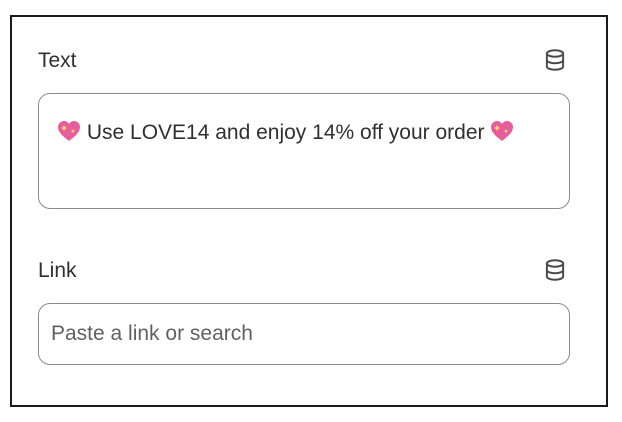 Image resolution: width=622 pixels, height=422 pixels. Describe the element at coordinates (303, 270) in the screenshot. I see `link-field-header: Link` at that location.